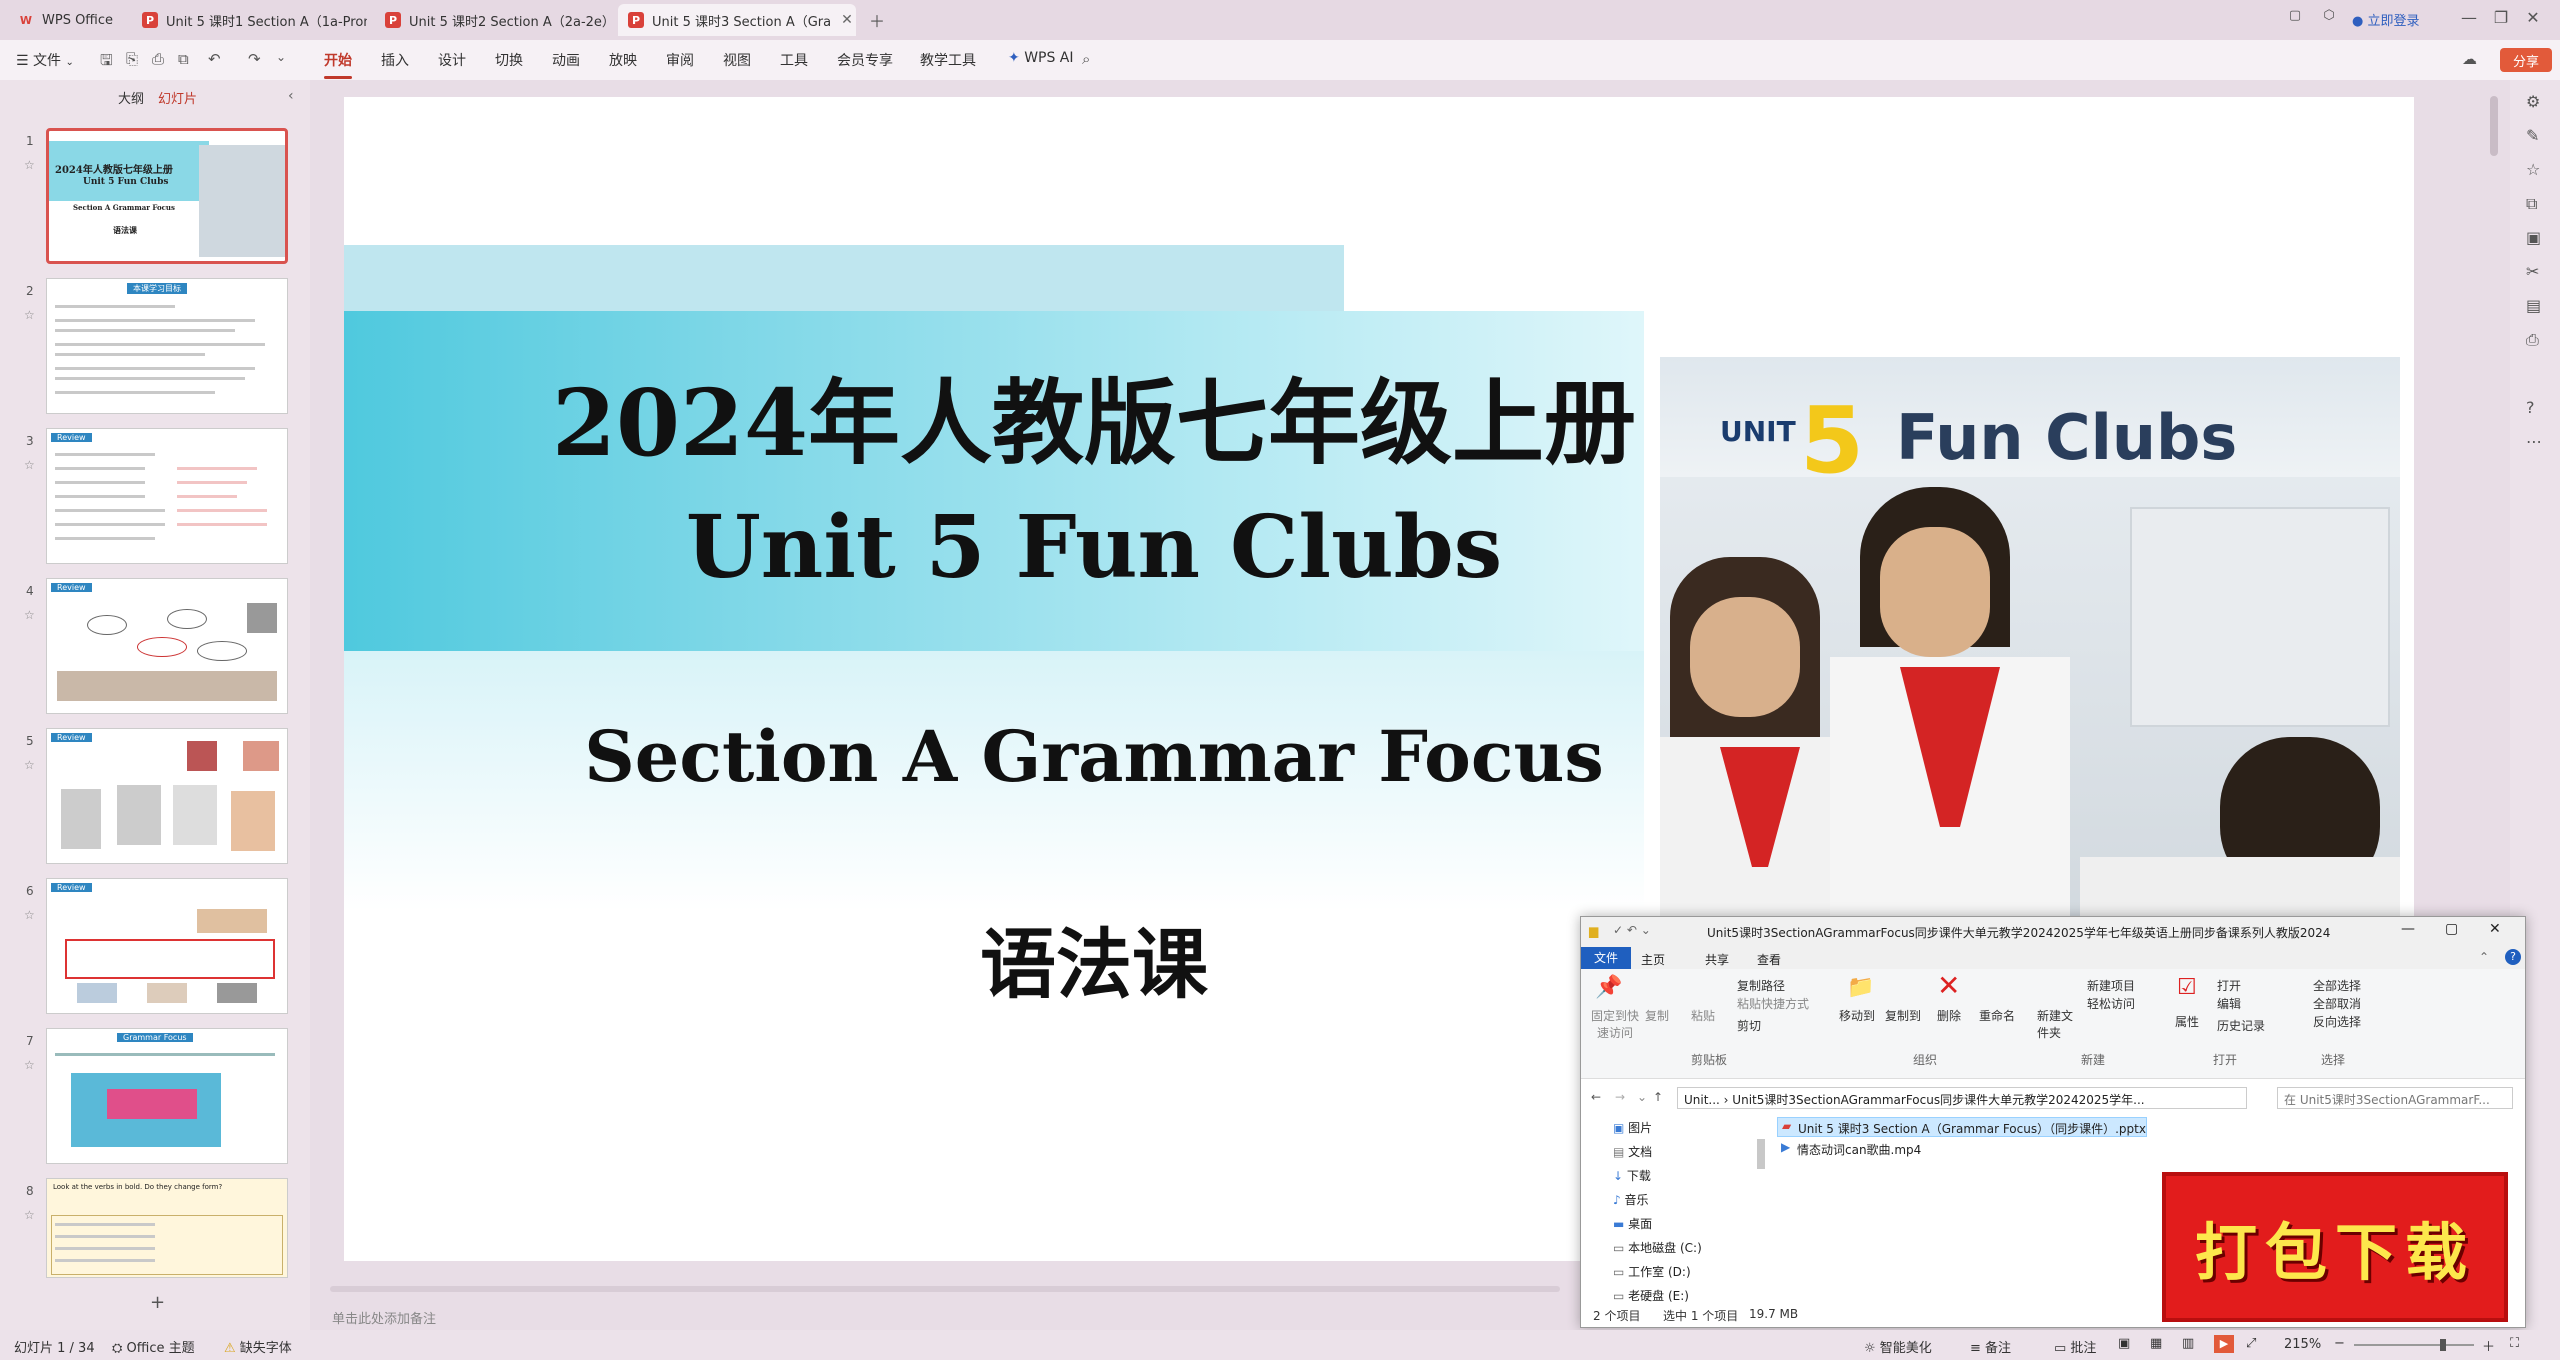  Describe the element at coordinates (2156, 1343) in the screenshot. I see `grid-view-icon: ▦` at that location.